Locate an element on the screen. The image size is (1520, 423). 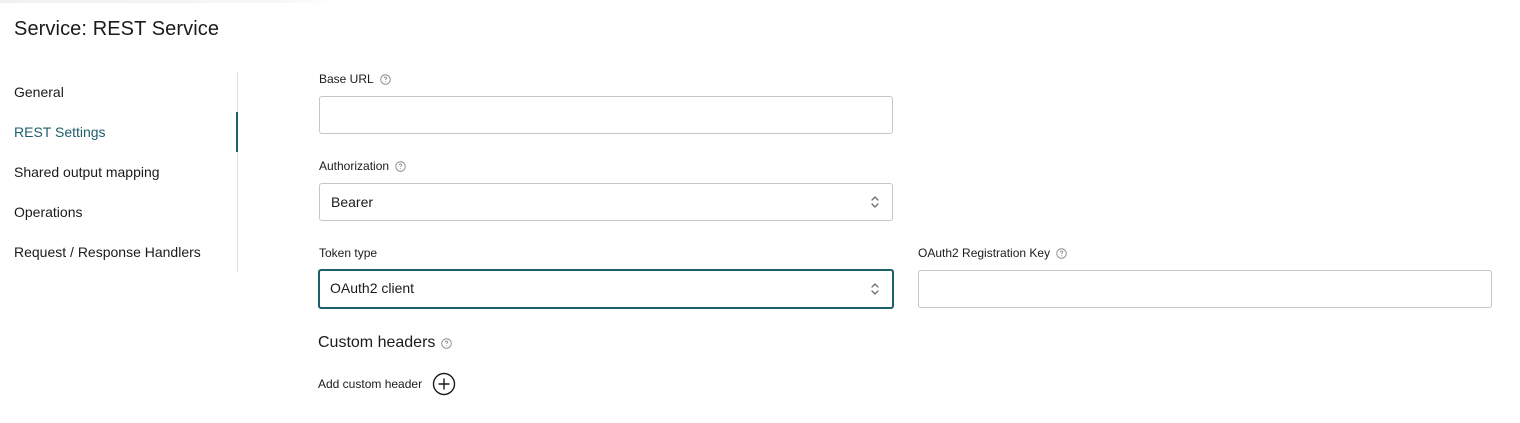
base-url-label: Base URL is located at coordinates (355, 79).